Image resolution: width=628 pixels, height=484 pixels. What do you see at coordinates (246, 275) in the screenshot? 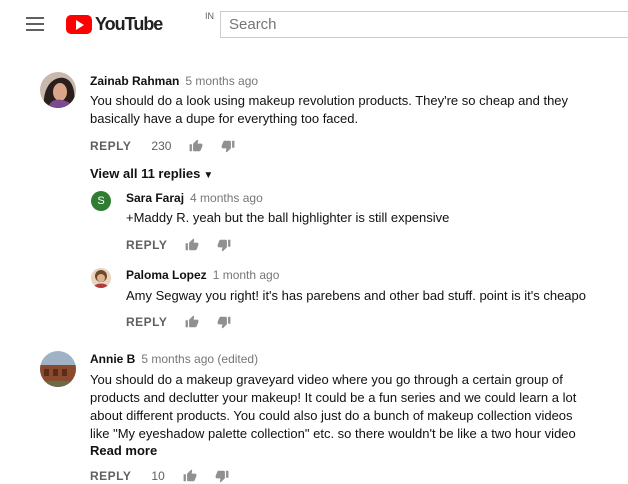
I see `comment-time: 1 month ago` at bounding box center [246, 275].